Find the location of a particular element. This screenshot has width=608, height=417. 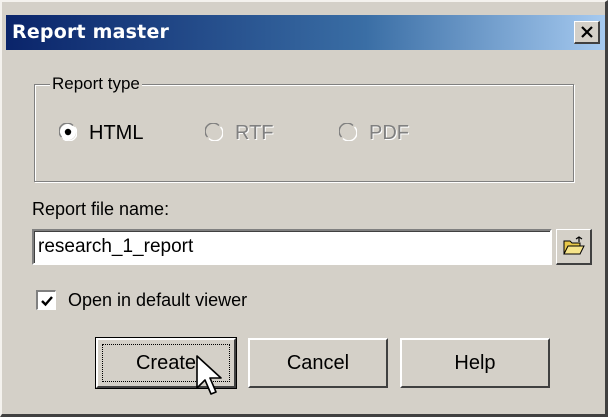

radio-html-label: HTML is located at coordinates (116, 133).